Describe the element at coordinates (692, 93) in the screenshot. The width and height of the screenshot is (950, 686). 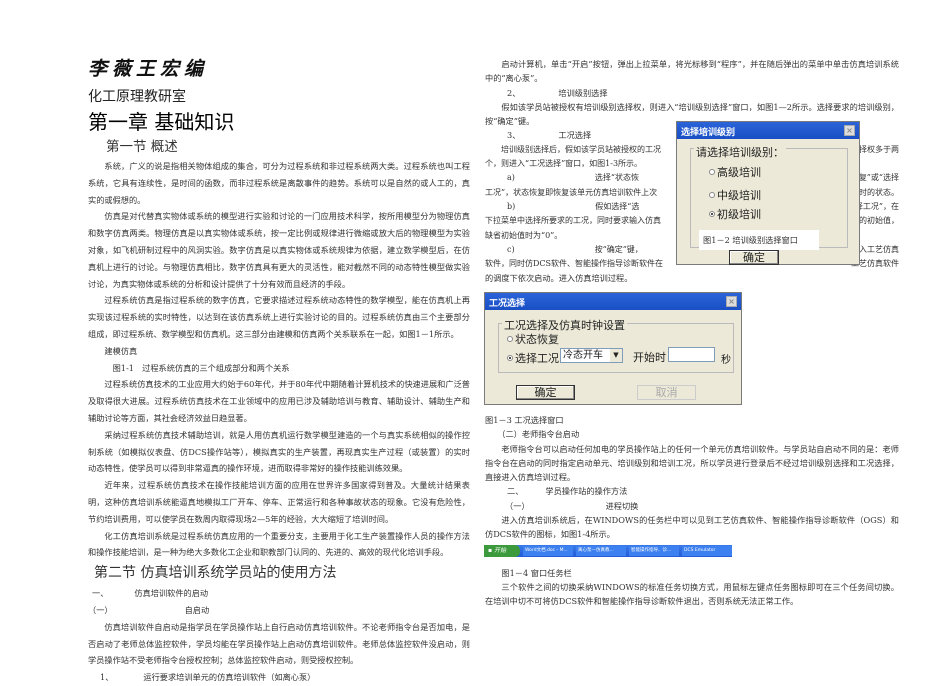
I see `heading: 2、 培训级别选择` at that location.